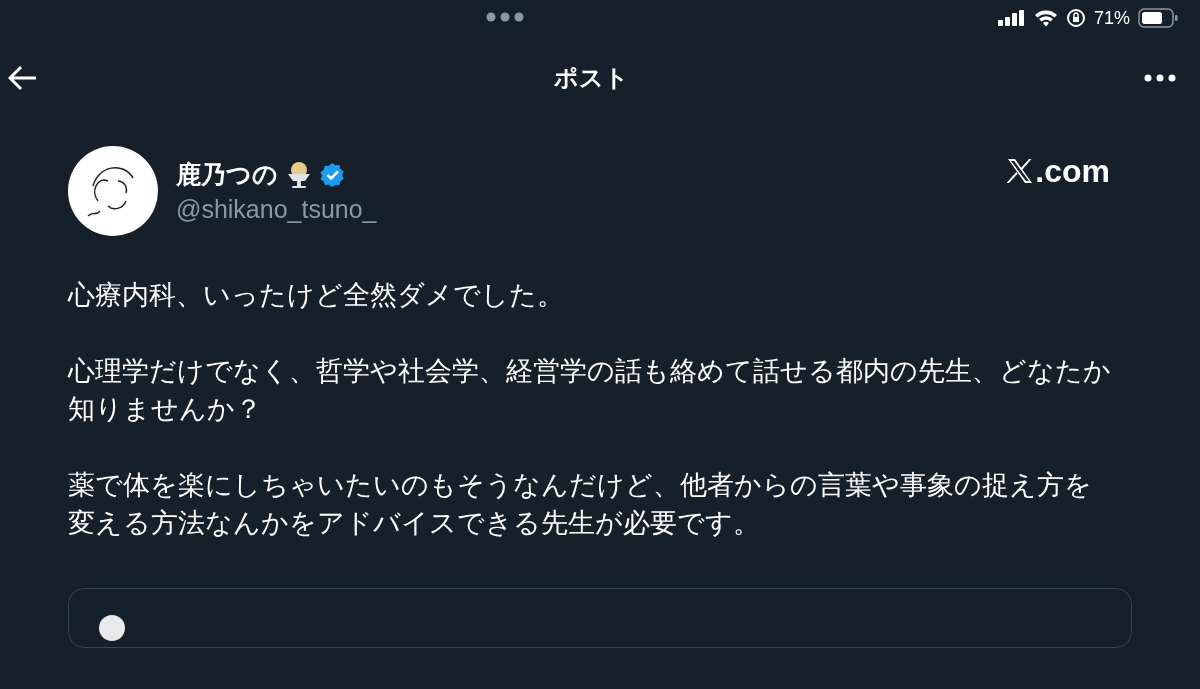  What do you see at coordinates (505, 17) in the screenshot?
I see `more-dots-icon` at bounding box center [505, 17].